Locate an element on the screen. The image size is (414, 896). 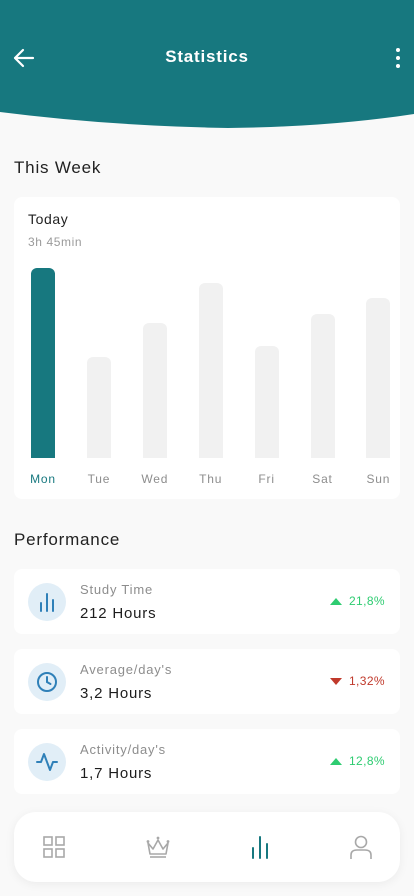
nav-premium is located at coordinates (158, 847).